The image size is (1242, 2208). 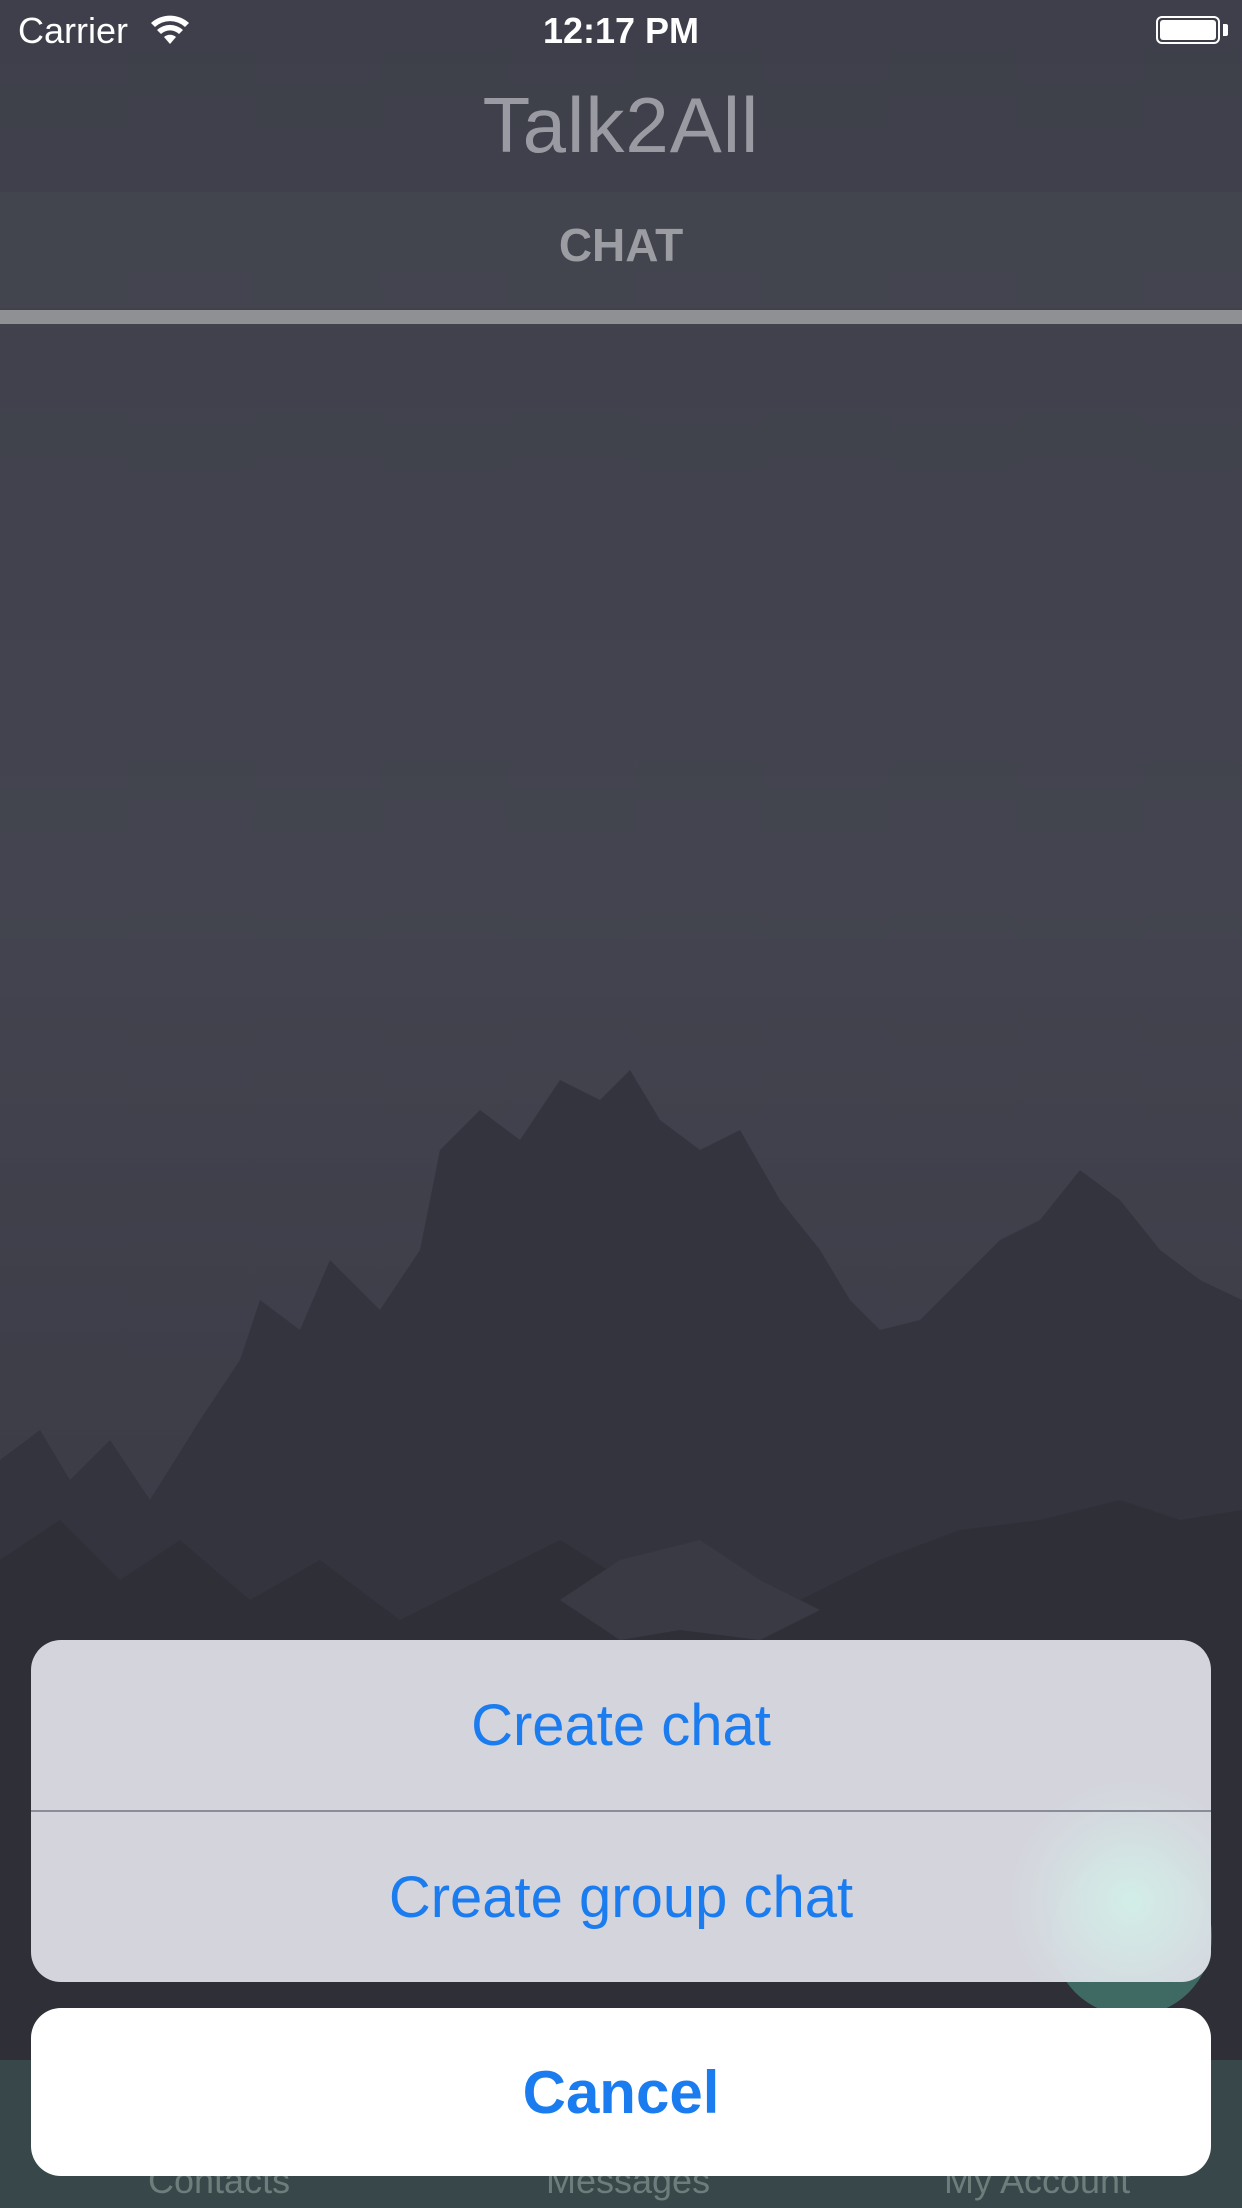 I want to click on action-sheet: Create chat Create group chat, so click(x=621, y=1811).